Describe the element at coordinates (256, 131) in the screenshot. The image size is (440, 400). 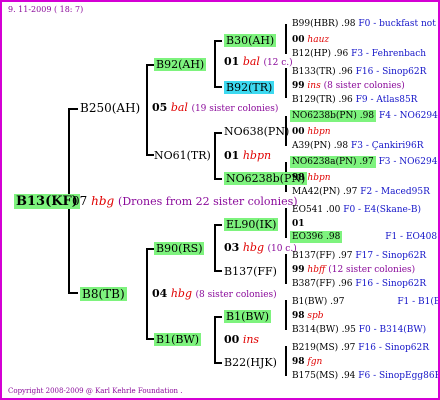
I see `sire-ba-queen: NO638(PN)` at that location.